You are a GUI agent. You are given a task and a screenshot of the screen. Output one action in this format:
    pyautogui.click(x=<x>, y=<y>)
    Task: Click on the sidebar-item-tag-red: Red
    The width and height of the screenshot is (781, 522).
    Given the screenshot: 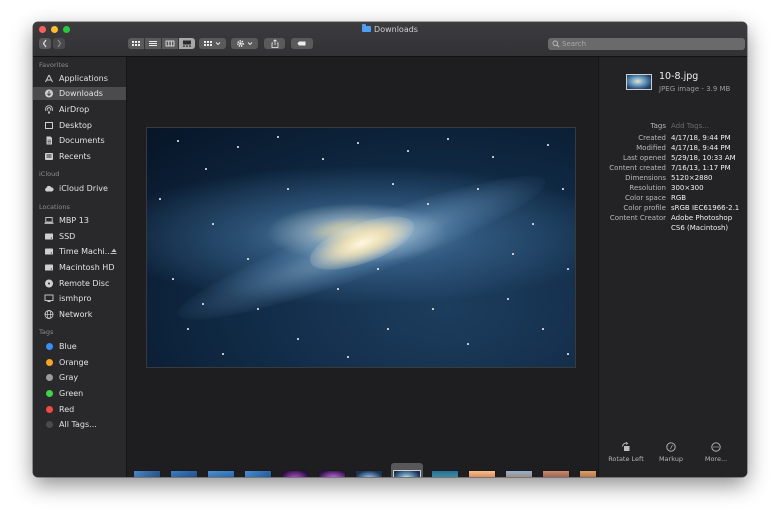 What is the action you would take?
    pyautogui.click(x=79, y=409)
    